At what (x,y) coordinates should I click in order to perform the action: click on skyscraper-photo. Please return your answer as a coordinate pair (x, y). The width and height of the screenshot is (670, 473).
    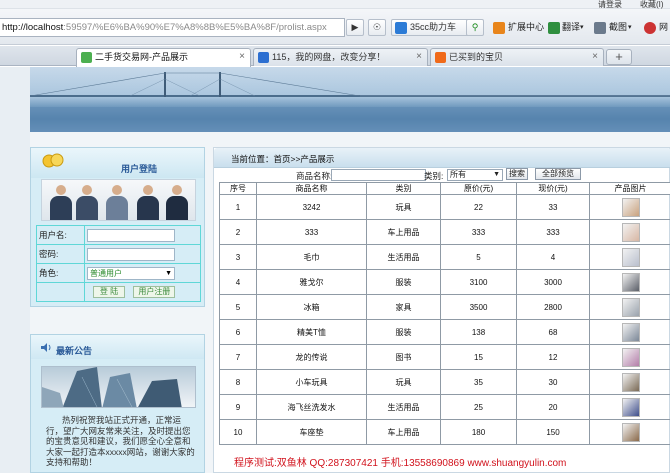
    Looking at the image, I should click on (118, 387).